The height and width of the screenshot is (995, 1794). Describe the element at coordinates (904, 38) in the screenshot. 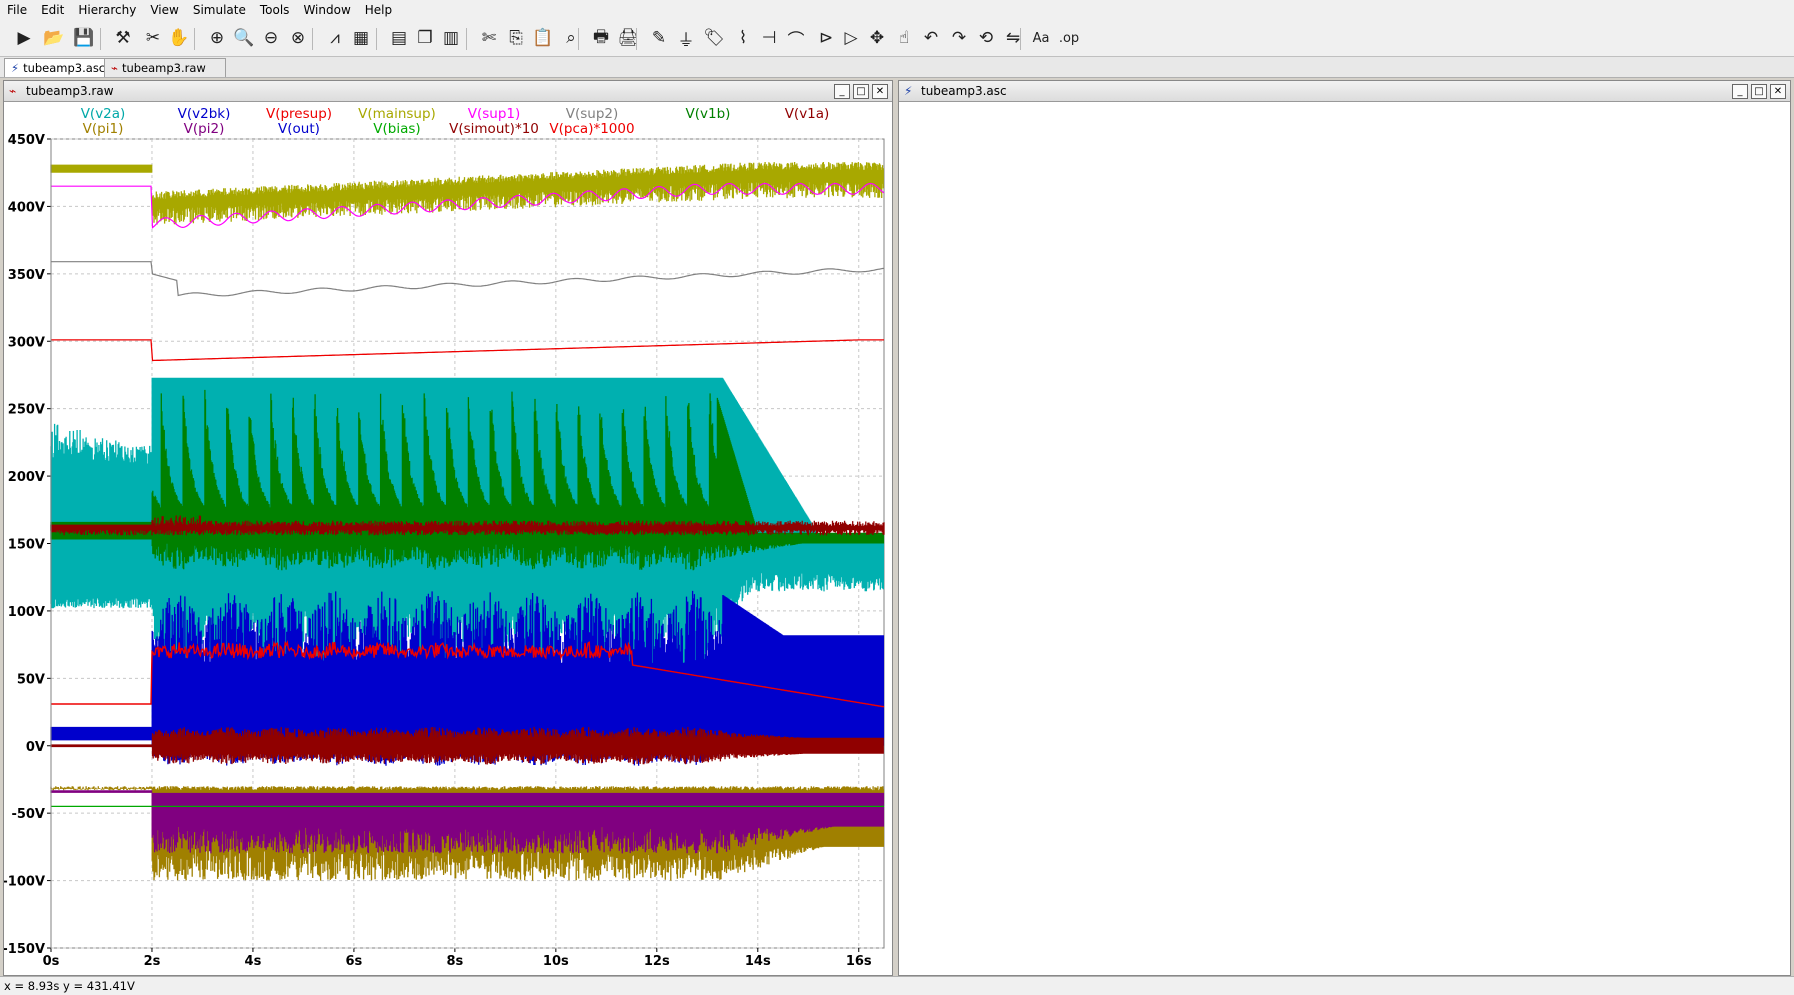

I see `drag-icon: ☝` at that location.